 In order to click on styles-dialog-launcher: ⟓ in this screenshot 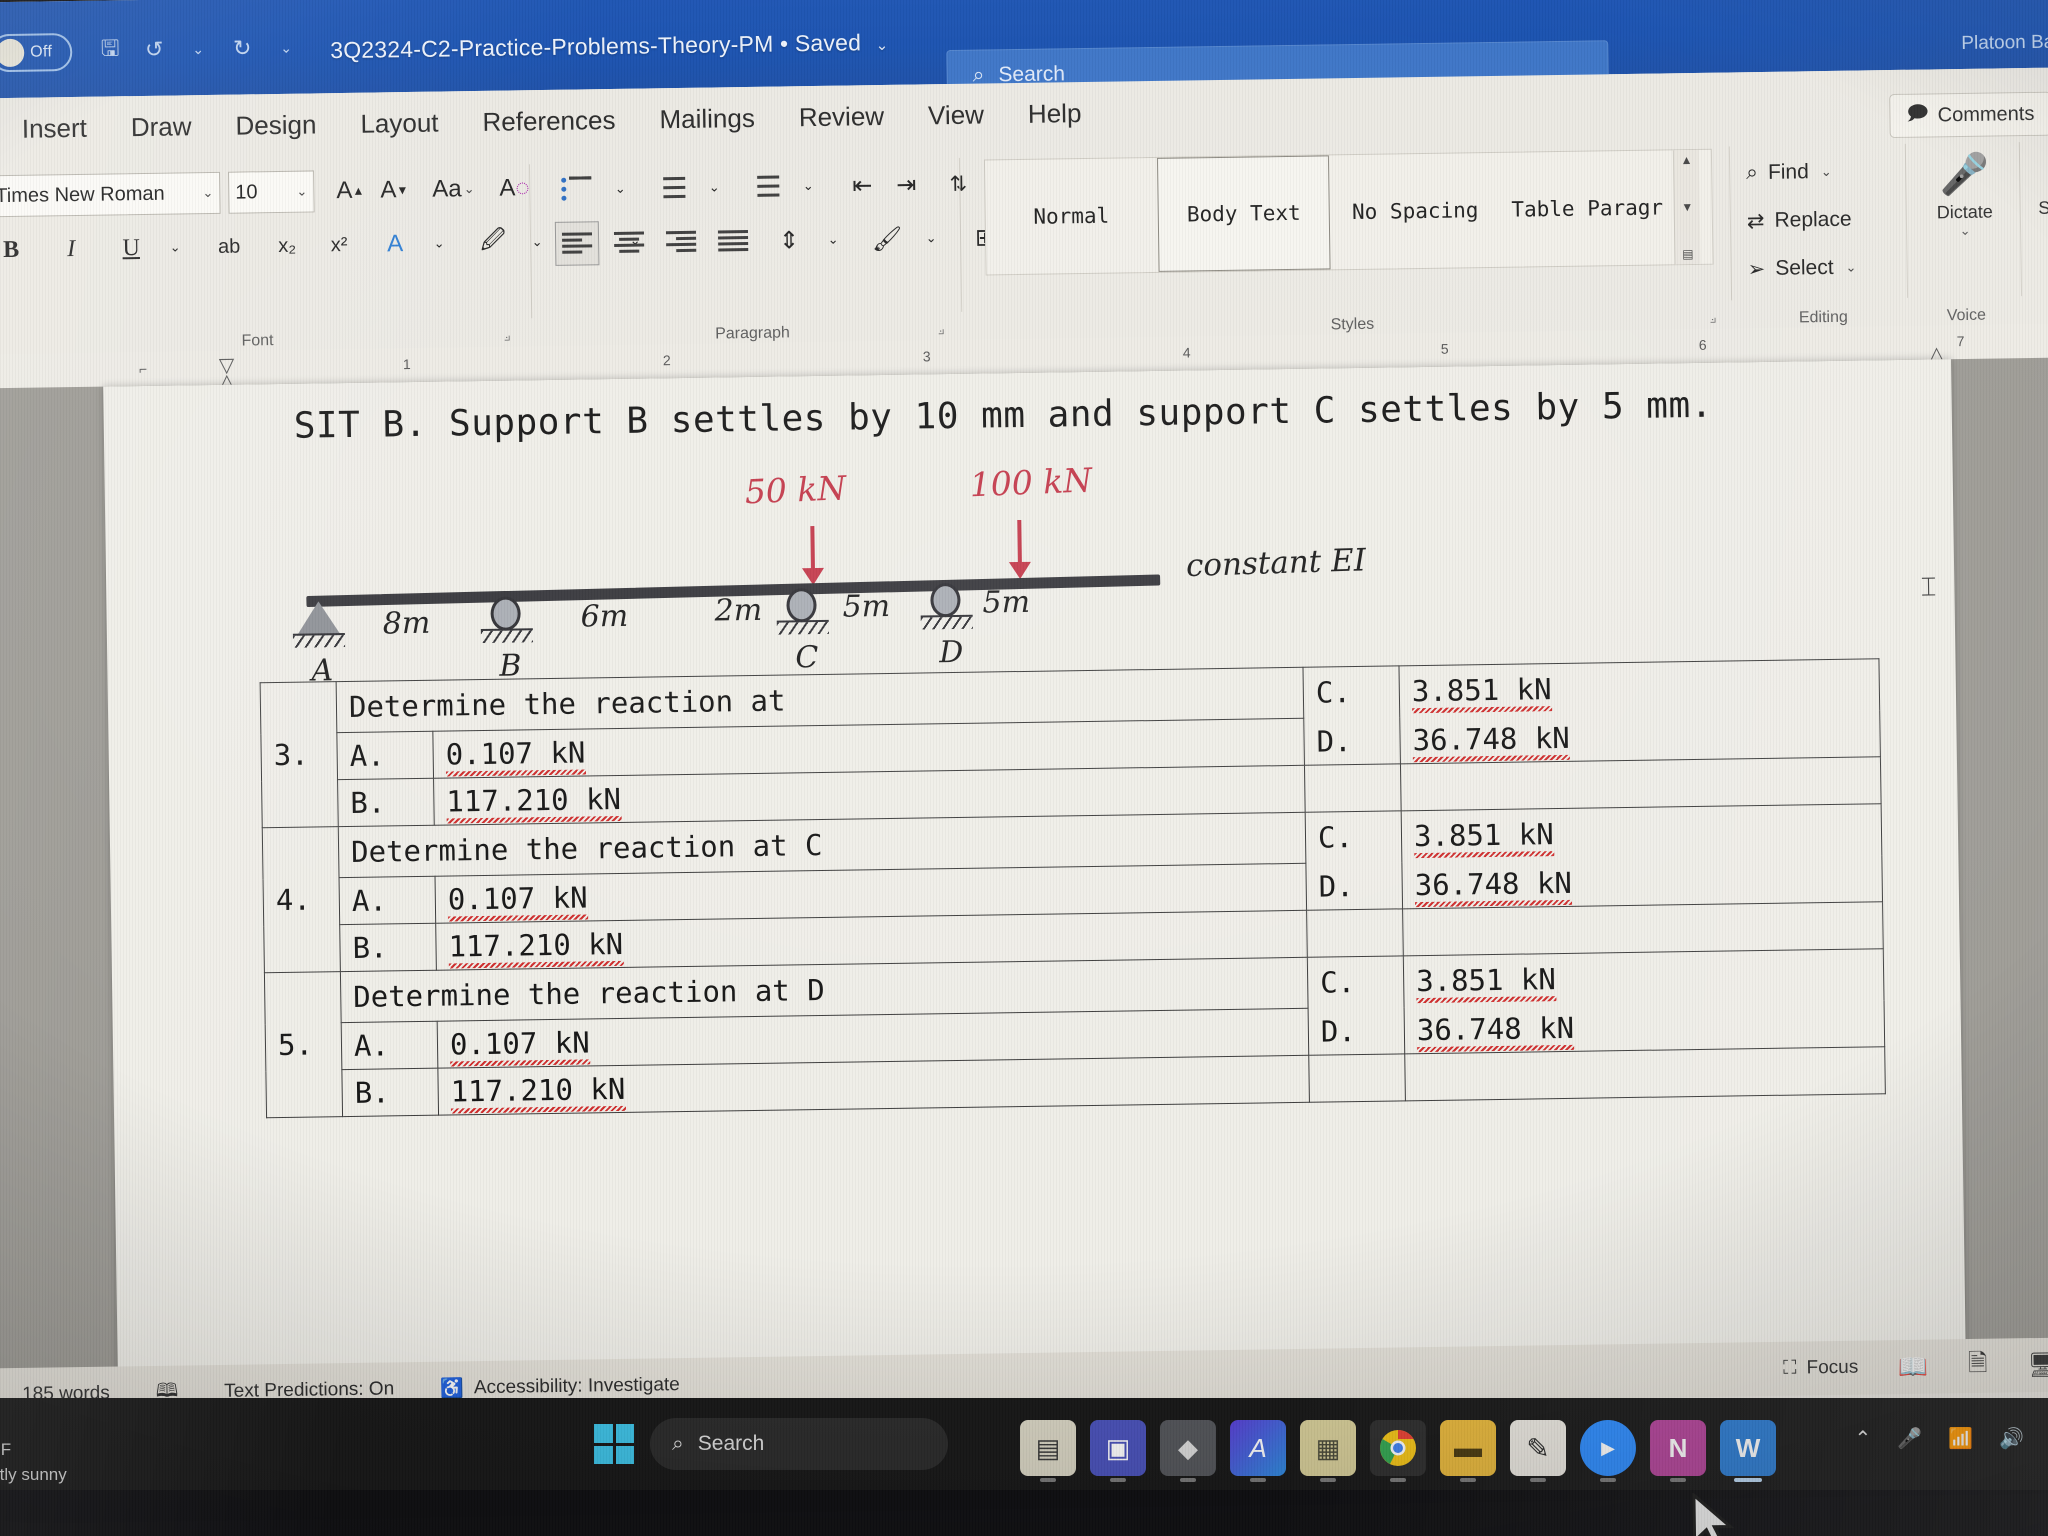, I will do `click(1713, 318)`.